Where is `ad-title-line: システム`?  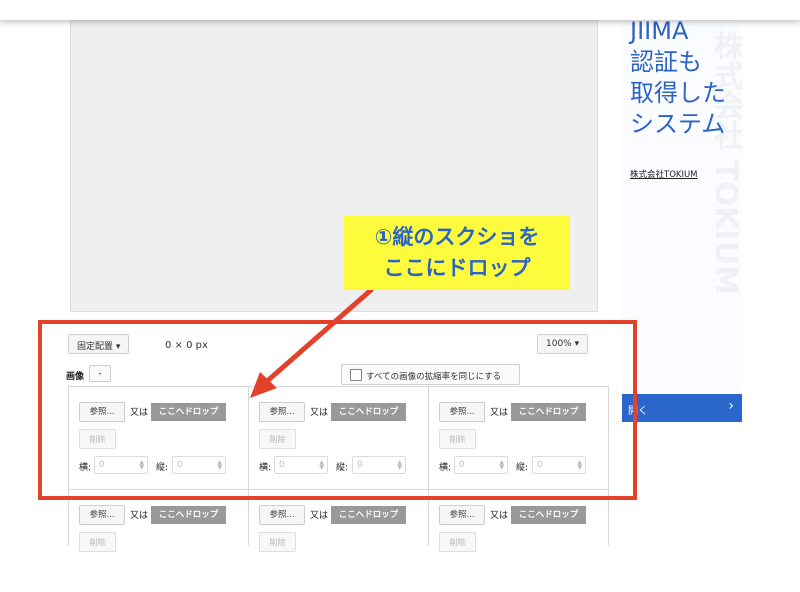 ad-title-line: システム is located at coordinates (678, 124).